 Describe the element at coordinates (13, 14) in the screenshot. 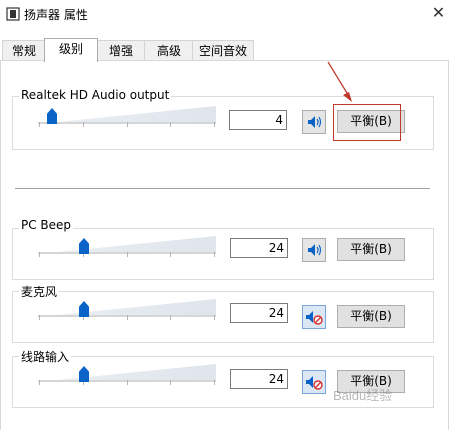

I see `speaker-properties-icon` at that location.